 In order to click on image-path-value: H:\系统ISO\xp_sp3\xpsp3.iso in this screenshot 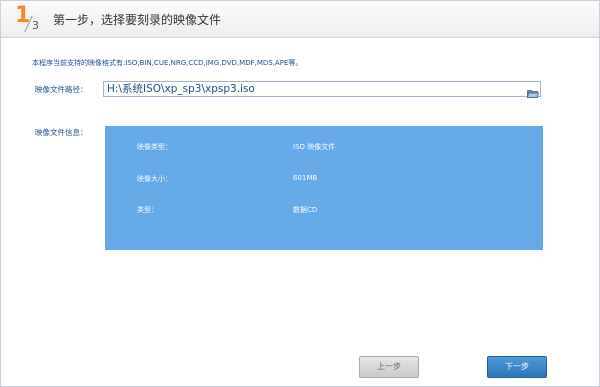, I will do `click(181, 89)`.